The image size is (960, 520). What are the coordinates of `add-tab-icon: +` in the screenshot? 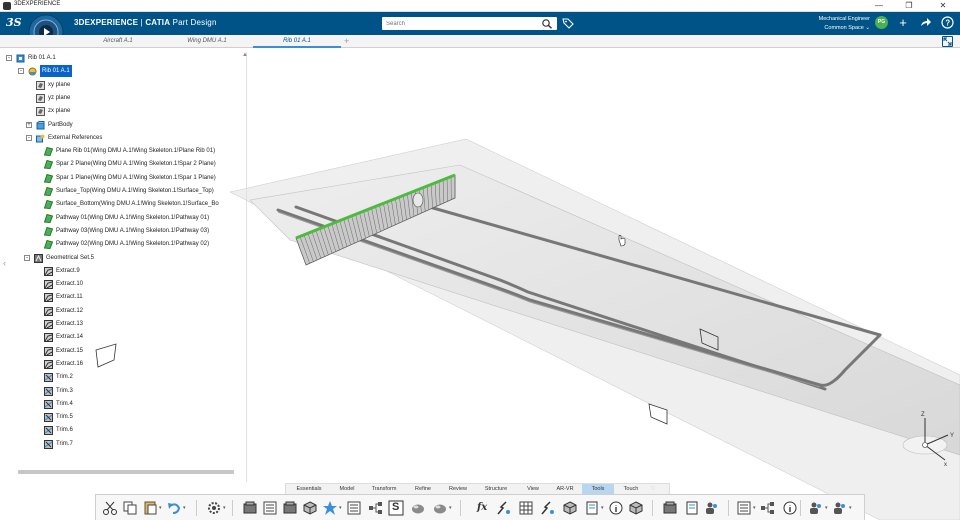 It's located at (346, 41).